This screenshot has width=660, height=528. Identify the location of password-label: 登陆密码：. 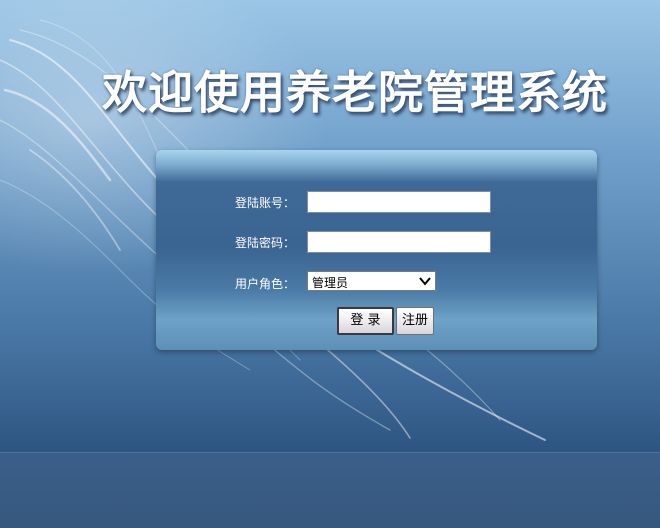
(265, 243).